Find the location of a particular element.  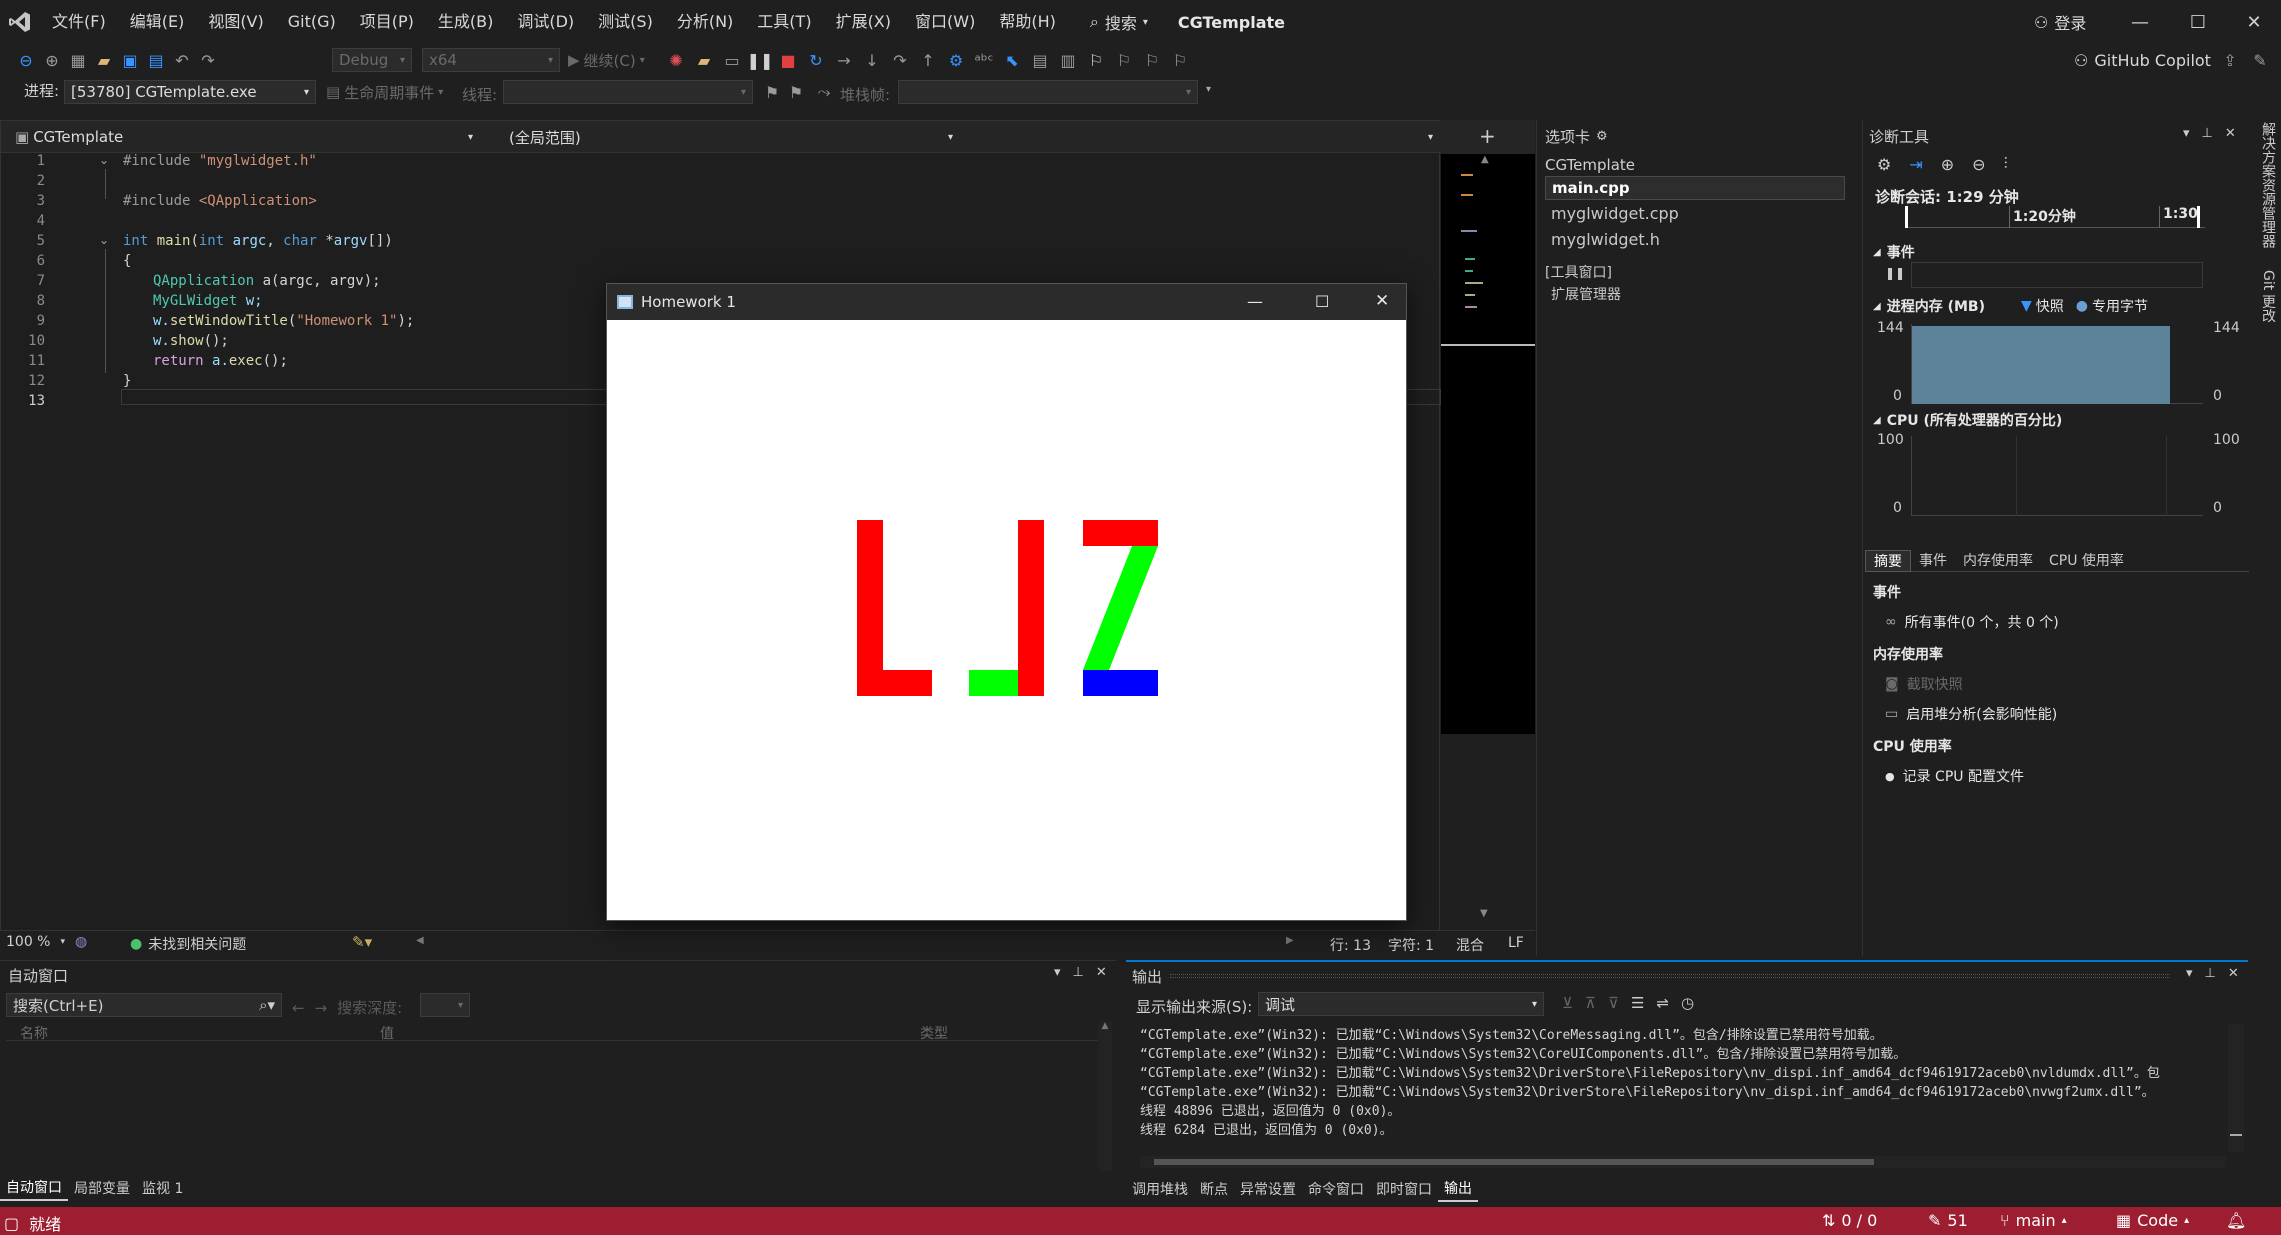

minimap-viewport is located at coordinates (1488, 345).